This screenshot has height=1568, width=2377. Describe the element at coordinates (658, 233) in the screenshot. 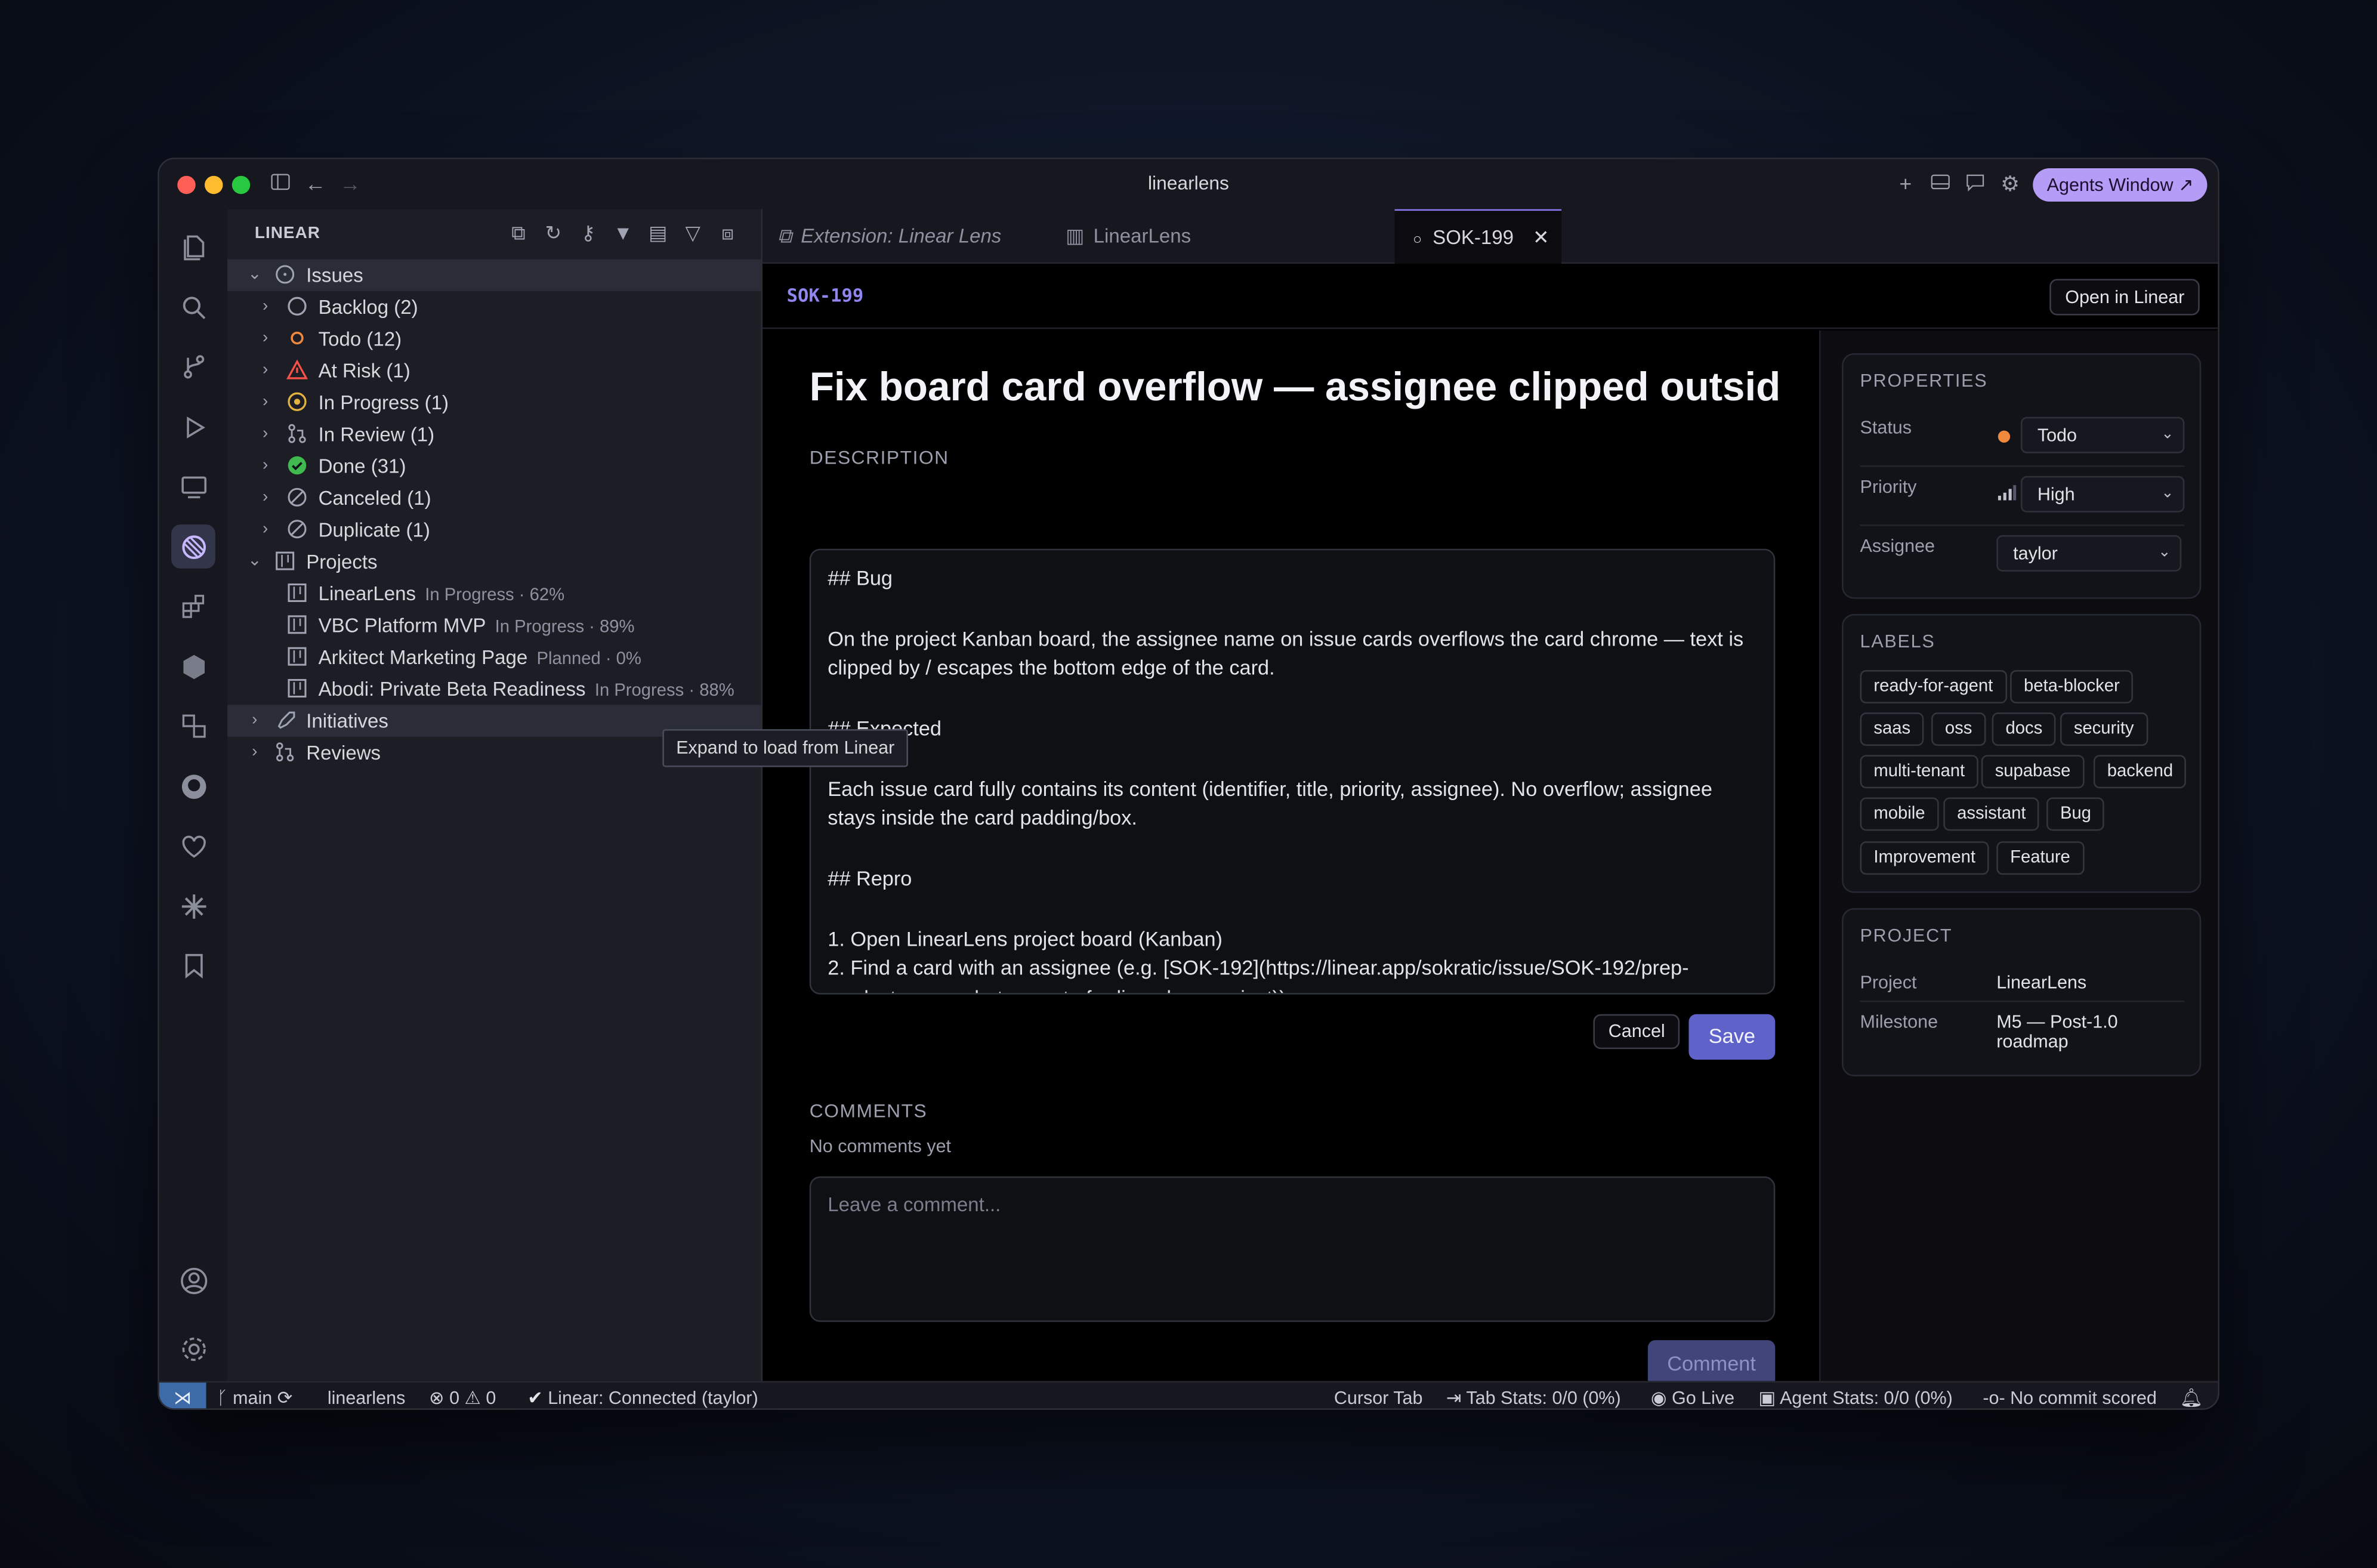

I see `folder-view-icon: ▤` at that location.